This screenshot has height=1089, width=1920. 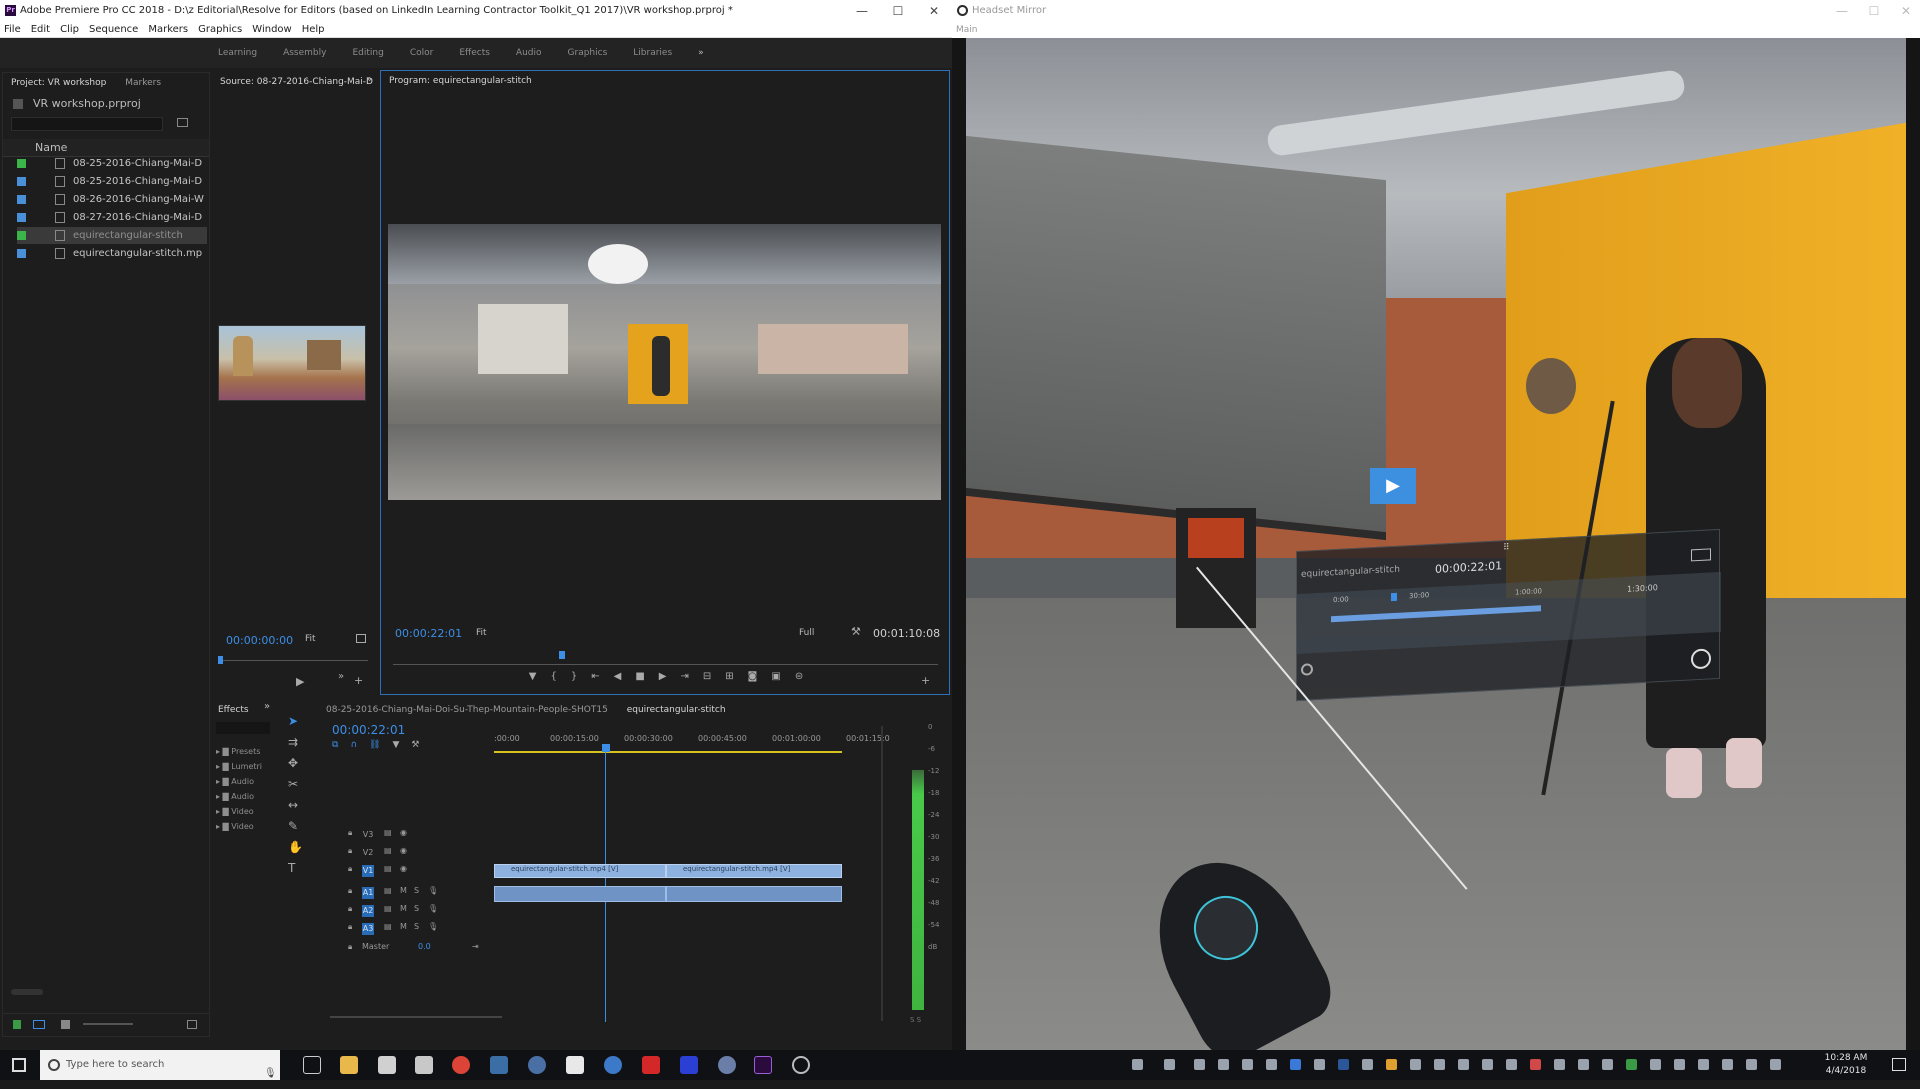 What do you see at coordinates (553, 681) in the screenshot?
I see `mark-in-icon: {` at bounding box center [553, 681].